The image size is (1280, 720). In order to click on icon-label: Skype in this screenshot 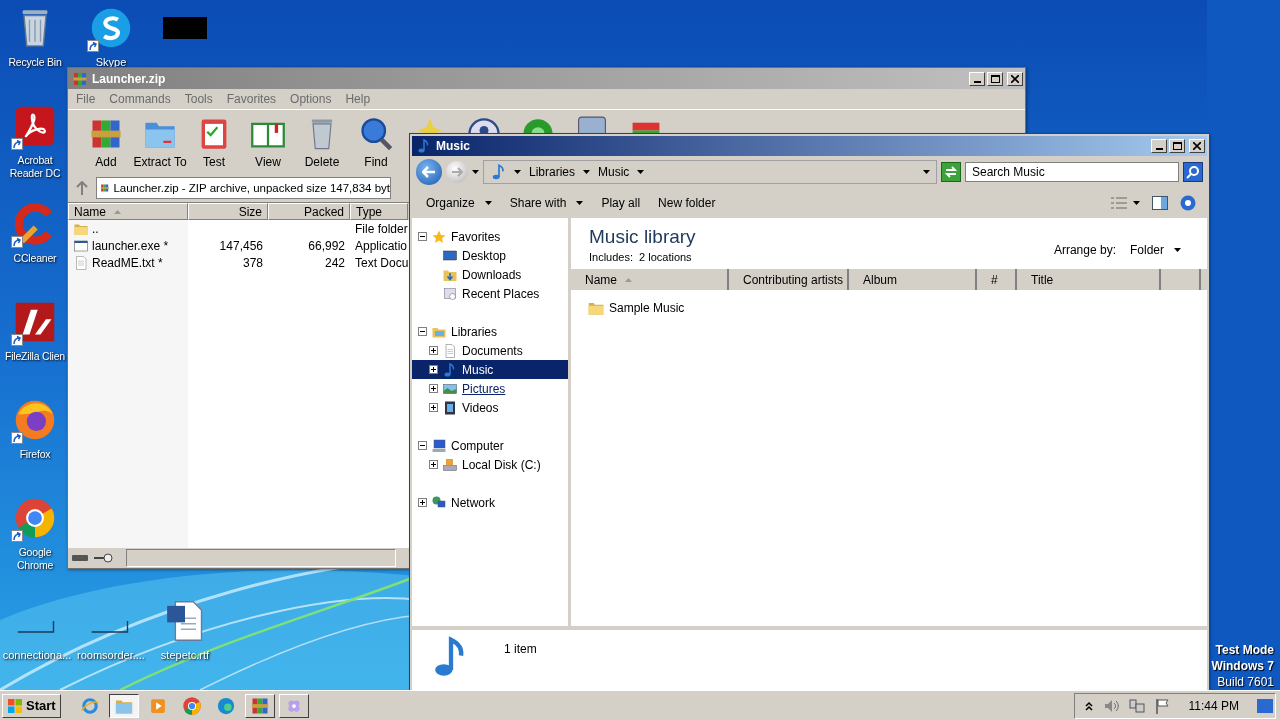, I will do `click(111, 62)`.